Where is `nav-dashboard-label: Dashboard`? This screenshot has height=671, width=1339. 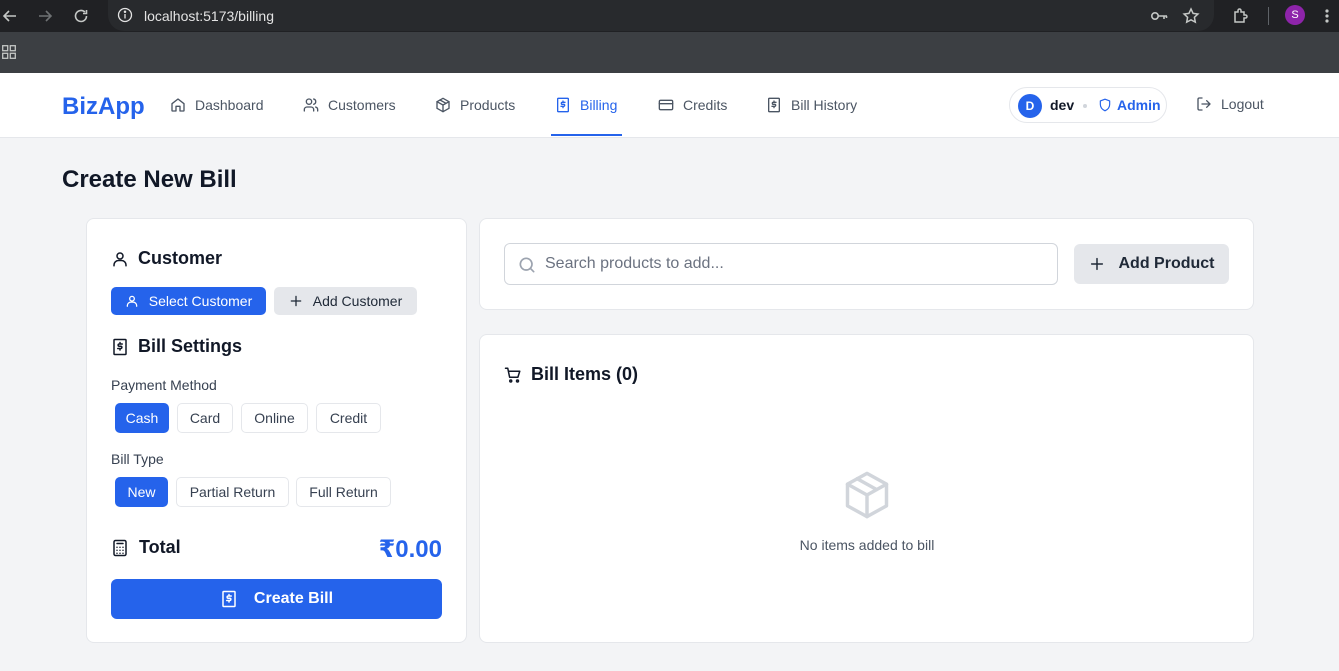
nav-dashboard-label: Dashboard is located at coordinates (229, 105).